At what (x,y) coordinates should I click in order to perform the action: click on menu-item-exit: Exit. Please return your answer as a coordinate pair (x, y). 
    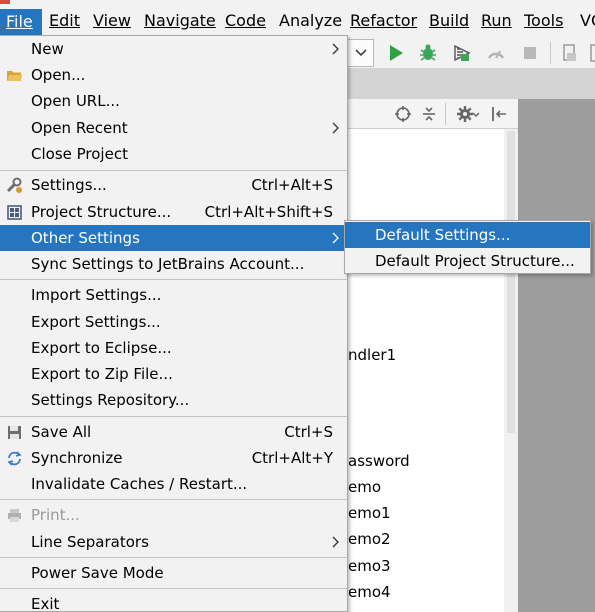
    Looking at the image, I should click on (173, 601).